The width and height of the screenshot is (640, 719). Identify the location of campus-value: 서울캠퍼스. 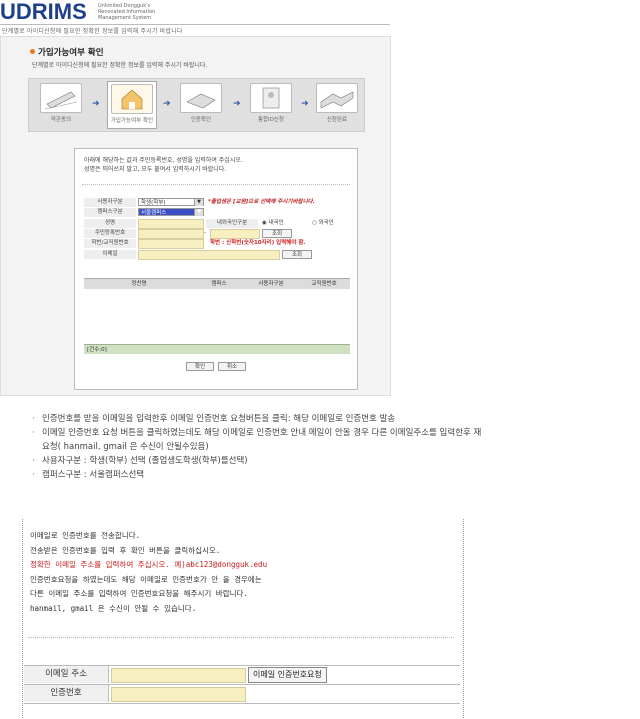
(154, 213).